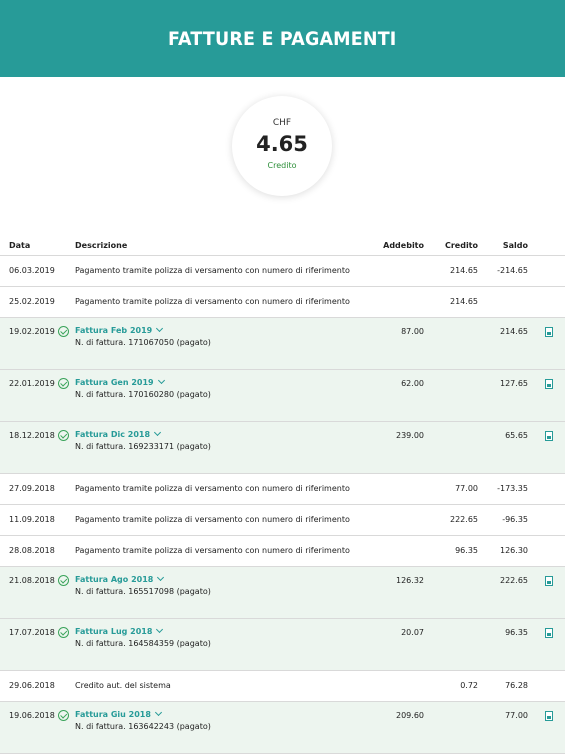 This screenshot has height=756, width=565. I want to click on row-date: 21.08.2018, so click(32, 580).